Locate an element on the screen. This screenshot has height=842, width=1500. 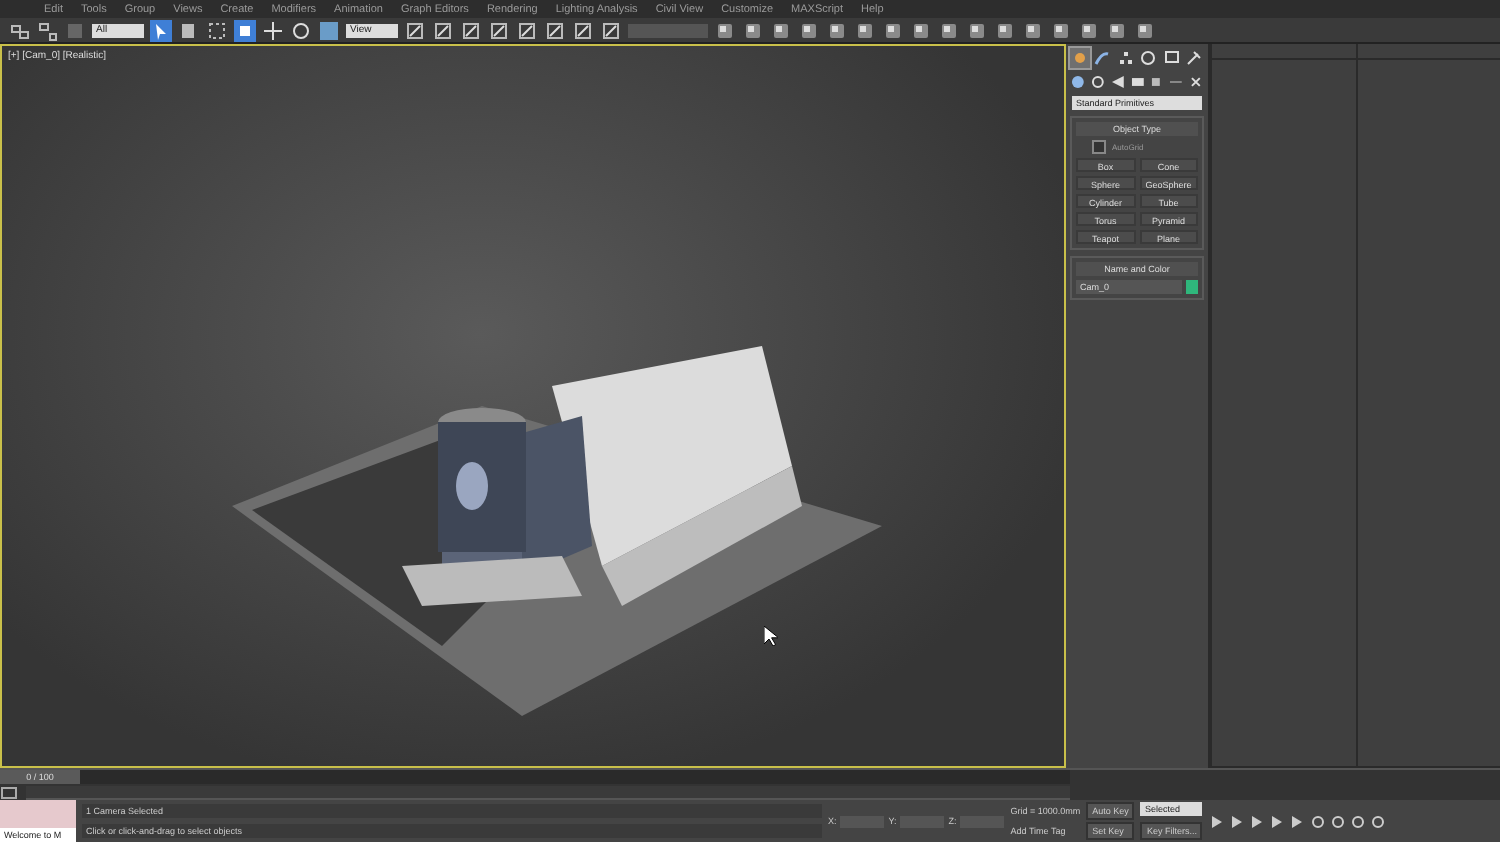
play-icon is located at coordinates (1256, 821).